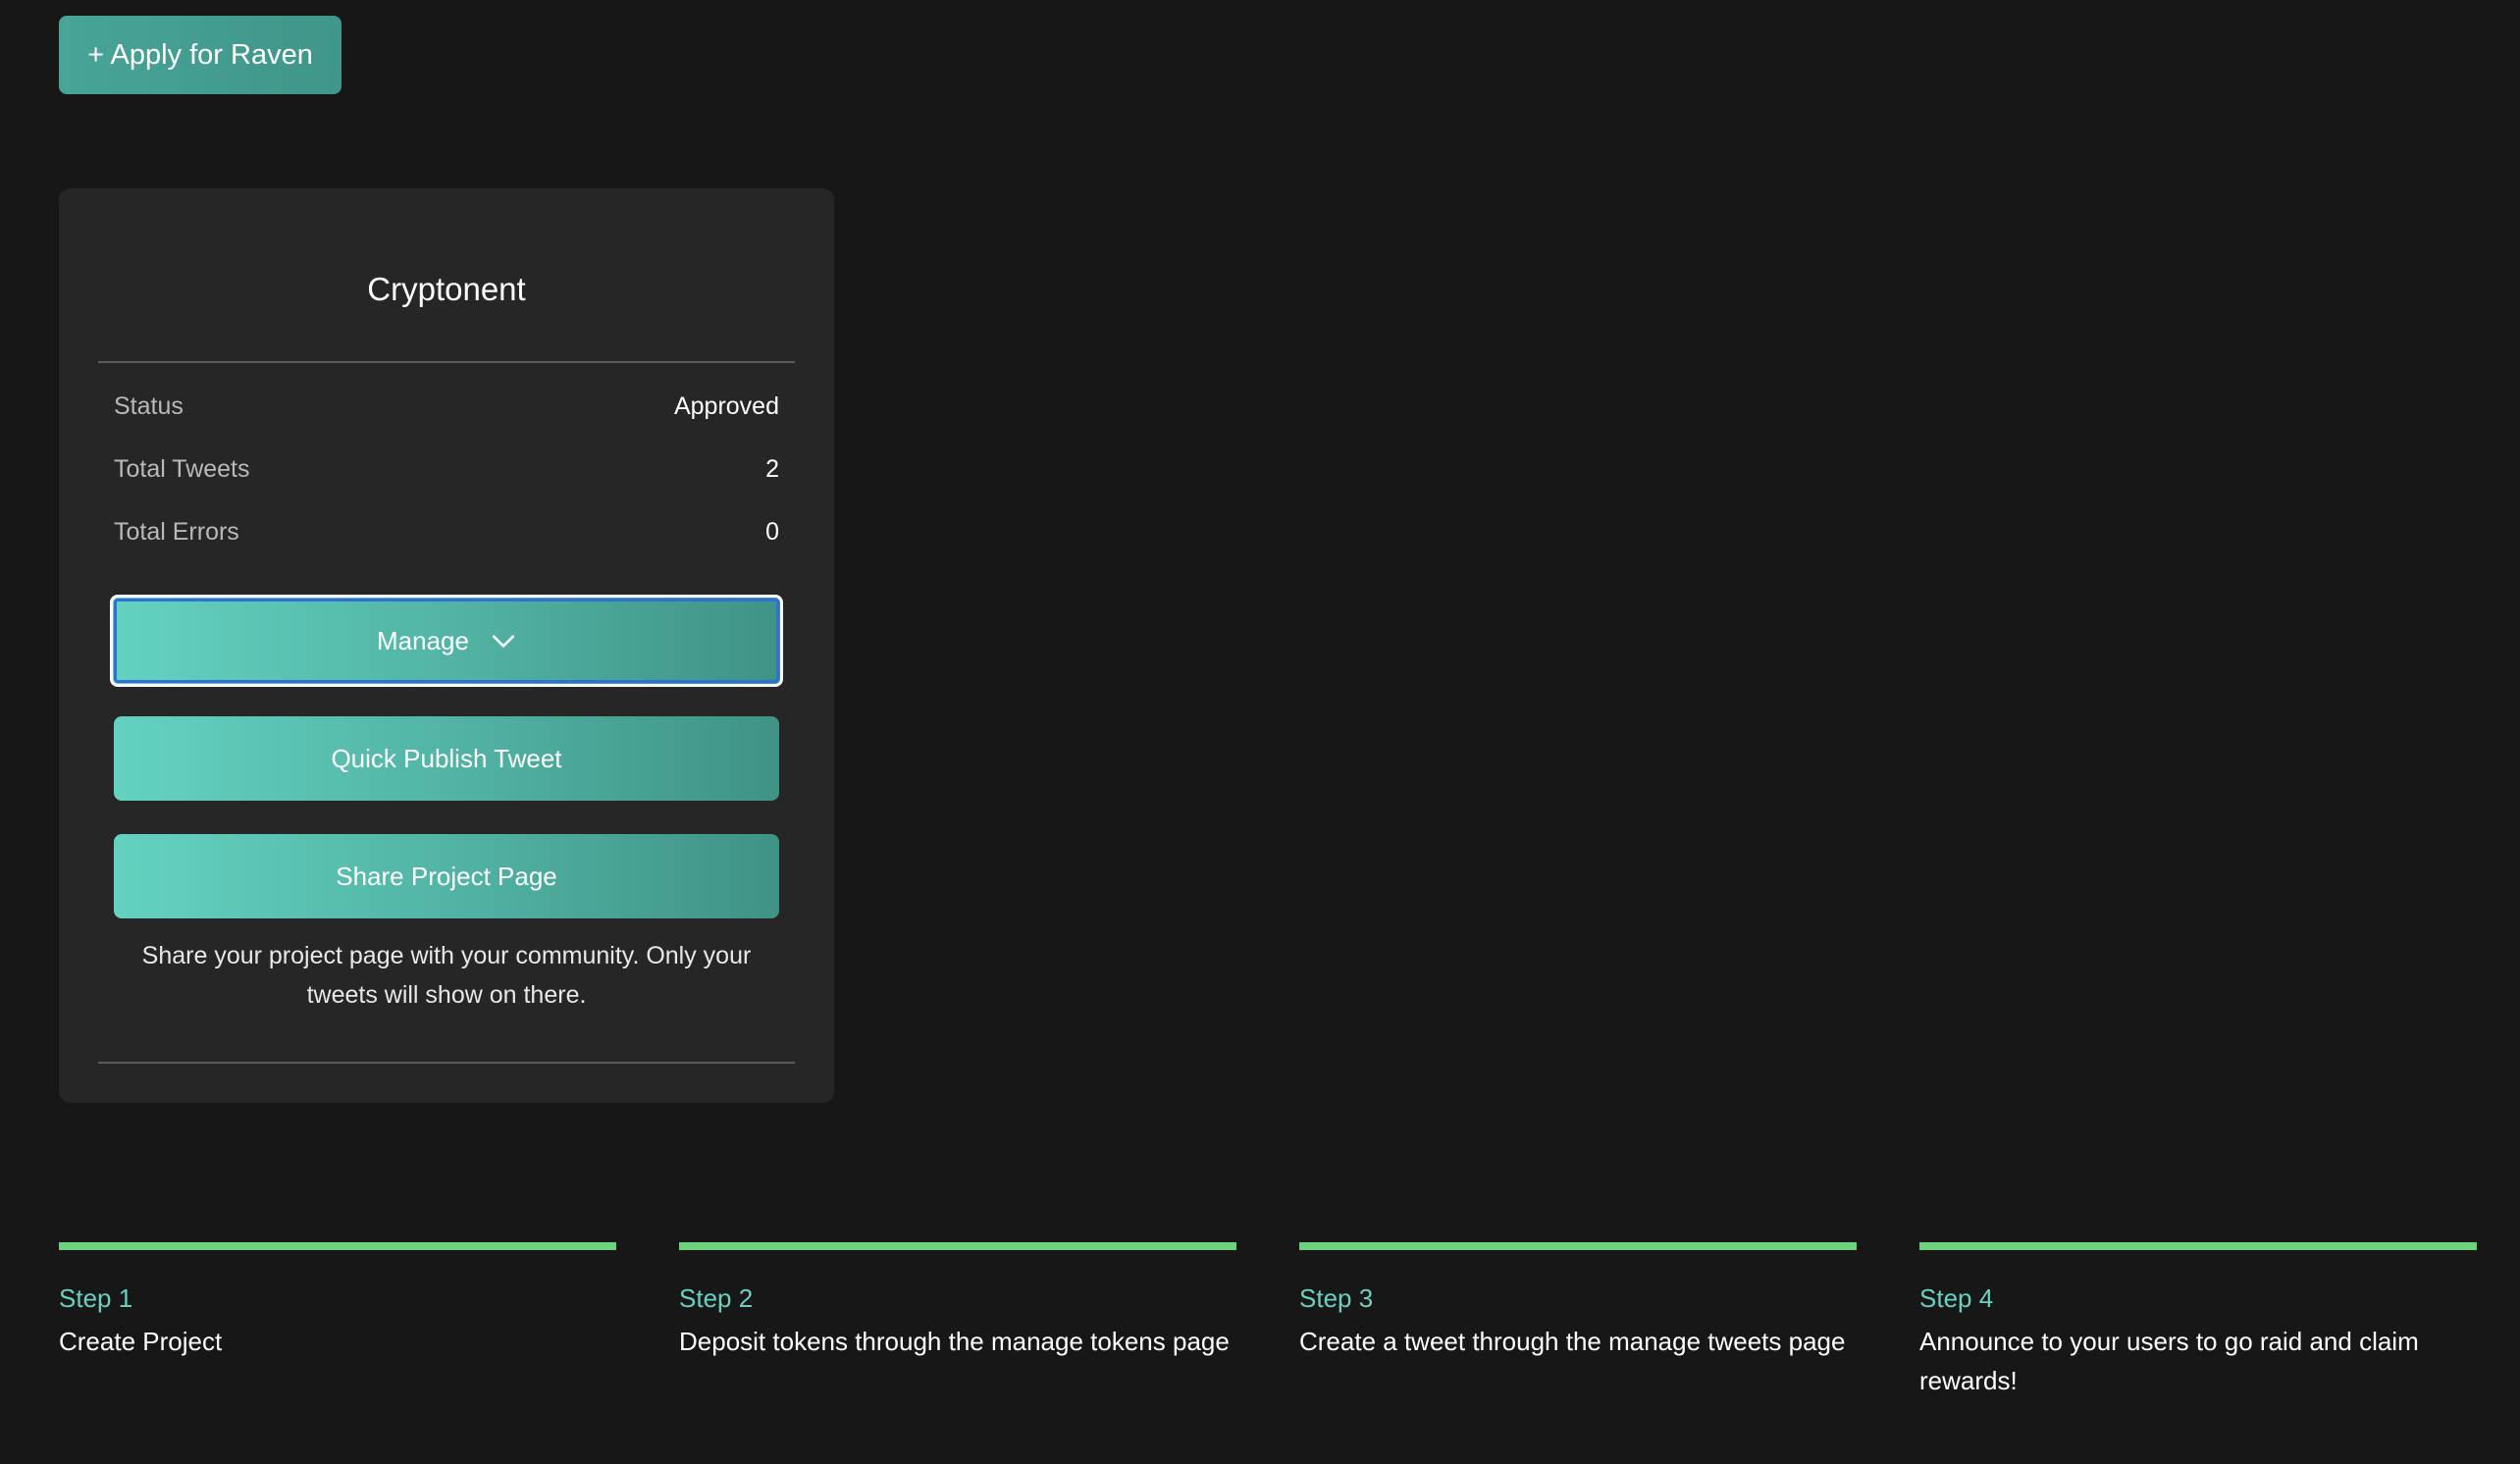  I want to click on project-title: Cryptonent, so click(446, 289).